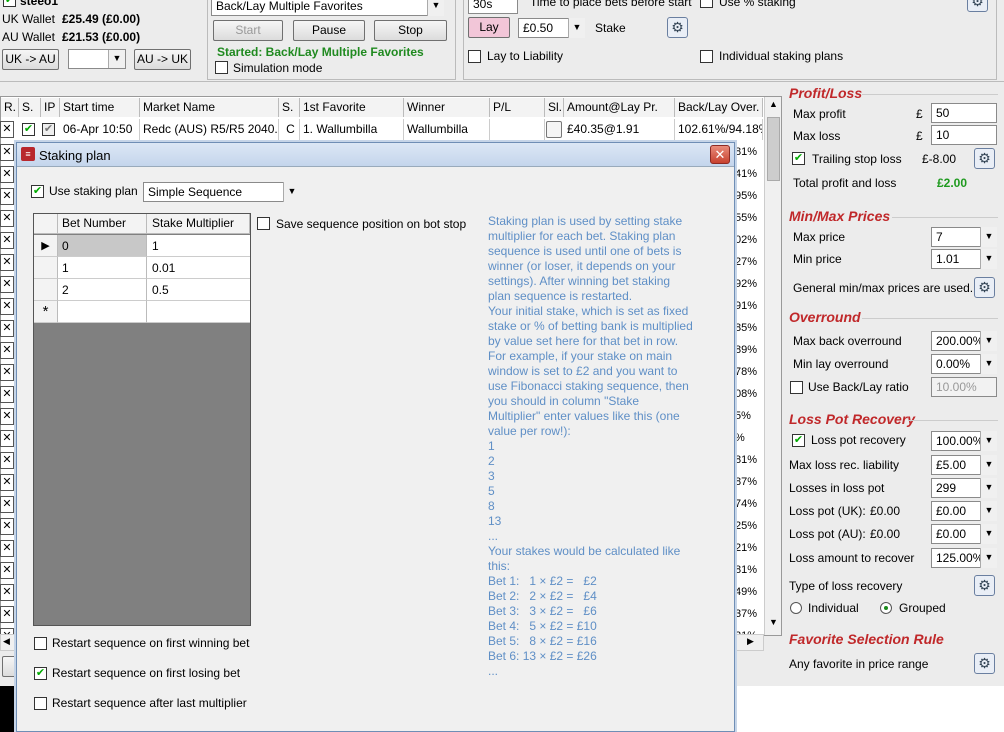  Describe the element at coordinates (447, 107) in the screenshot. I see `col-header-winner: Winner` at that location.